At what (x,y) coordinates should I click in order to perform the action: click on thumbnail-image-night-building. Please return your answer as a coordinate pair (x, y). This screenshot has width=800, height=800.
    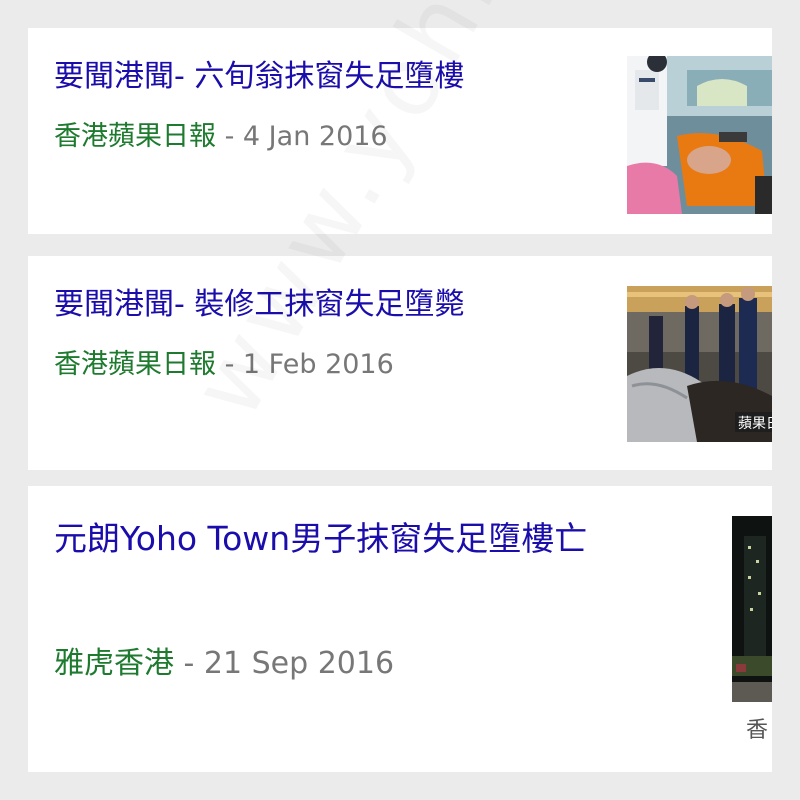
    Looking at the image, I should click on (752, 609).